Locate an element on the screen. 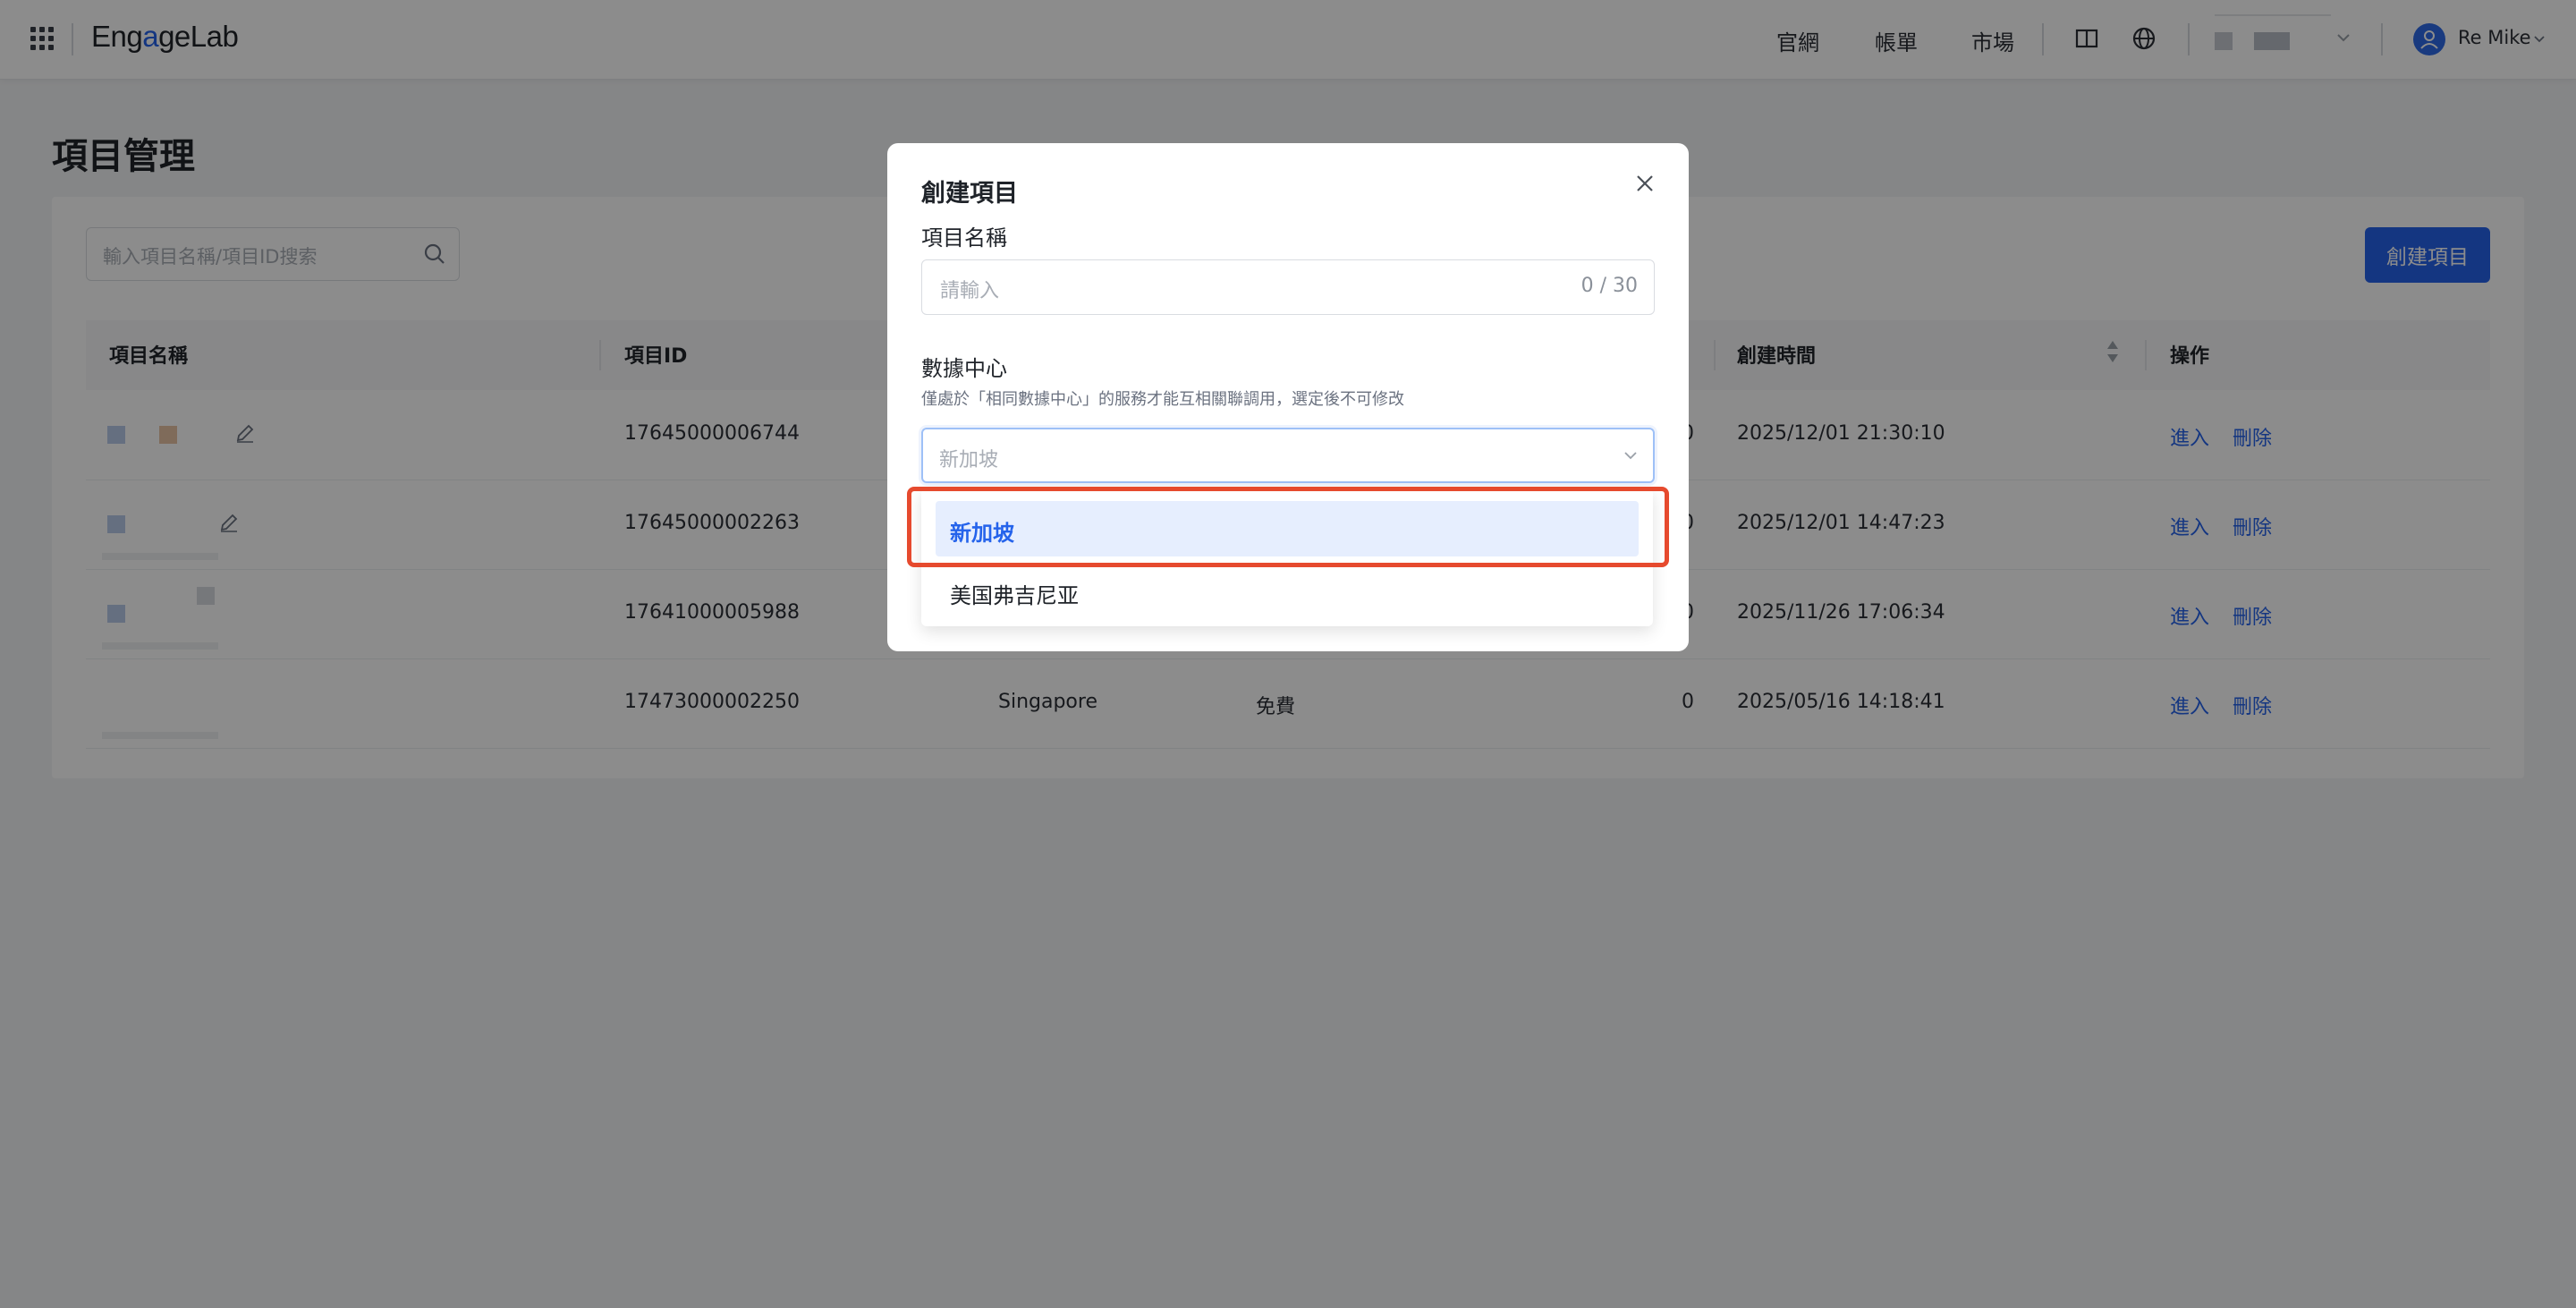  data-center-label: 數據中心 is located at coordinates (964, 368).